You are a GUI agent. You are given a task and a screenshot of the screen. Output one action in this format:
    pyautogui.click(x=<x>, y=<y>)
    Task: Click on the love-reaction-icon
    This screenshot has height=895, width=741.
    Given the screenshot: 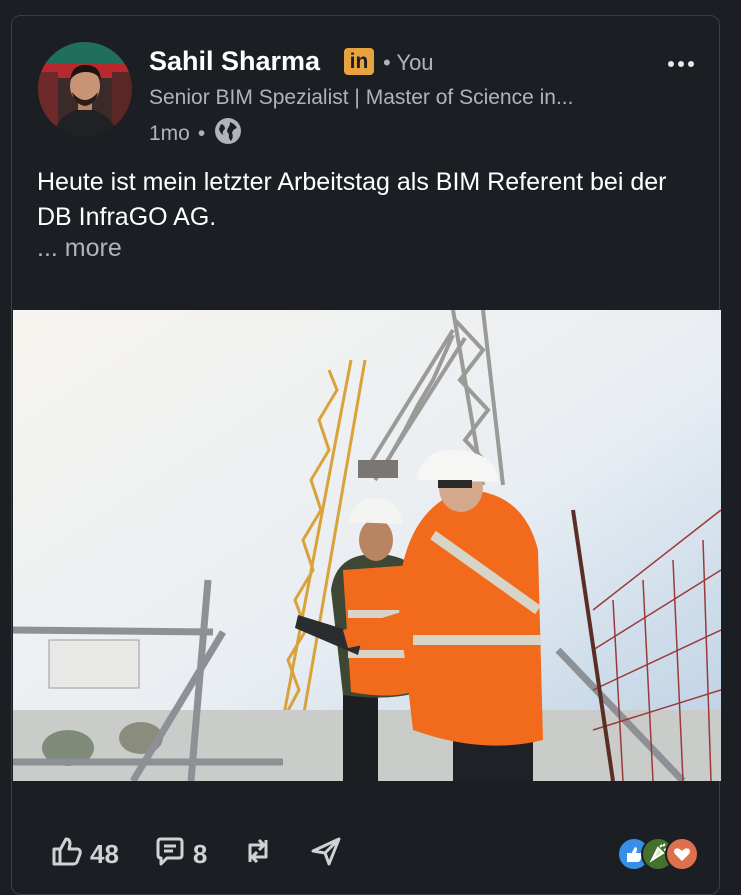 What is the action you would take?
    pyautogui.click(x=682, y=854)
    